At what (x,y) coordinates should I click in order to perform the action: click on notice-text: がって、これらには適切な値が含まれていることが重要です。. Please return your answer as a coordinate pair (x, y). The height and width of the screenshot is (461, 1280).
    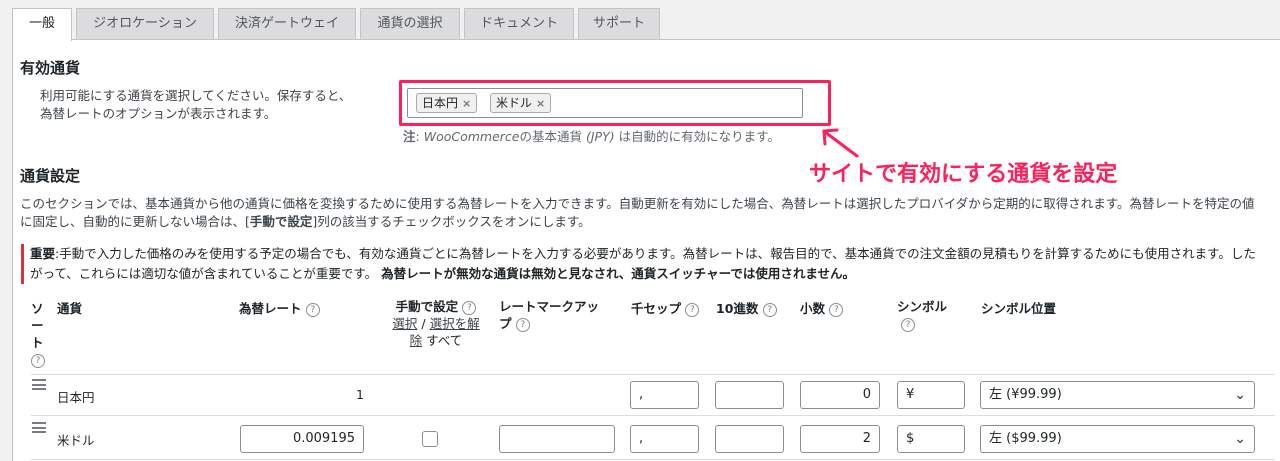
    Looking at the image, I should click on (204, 273).